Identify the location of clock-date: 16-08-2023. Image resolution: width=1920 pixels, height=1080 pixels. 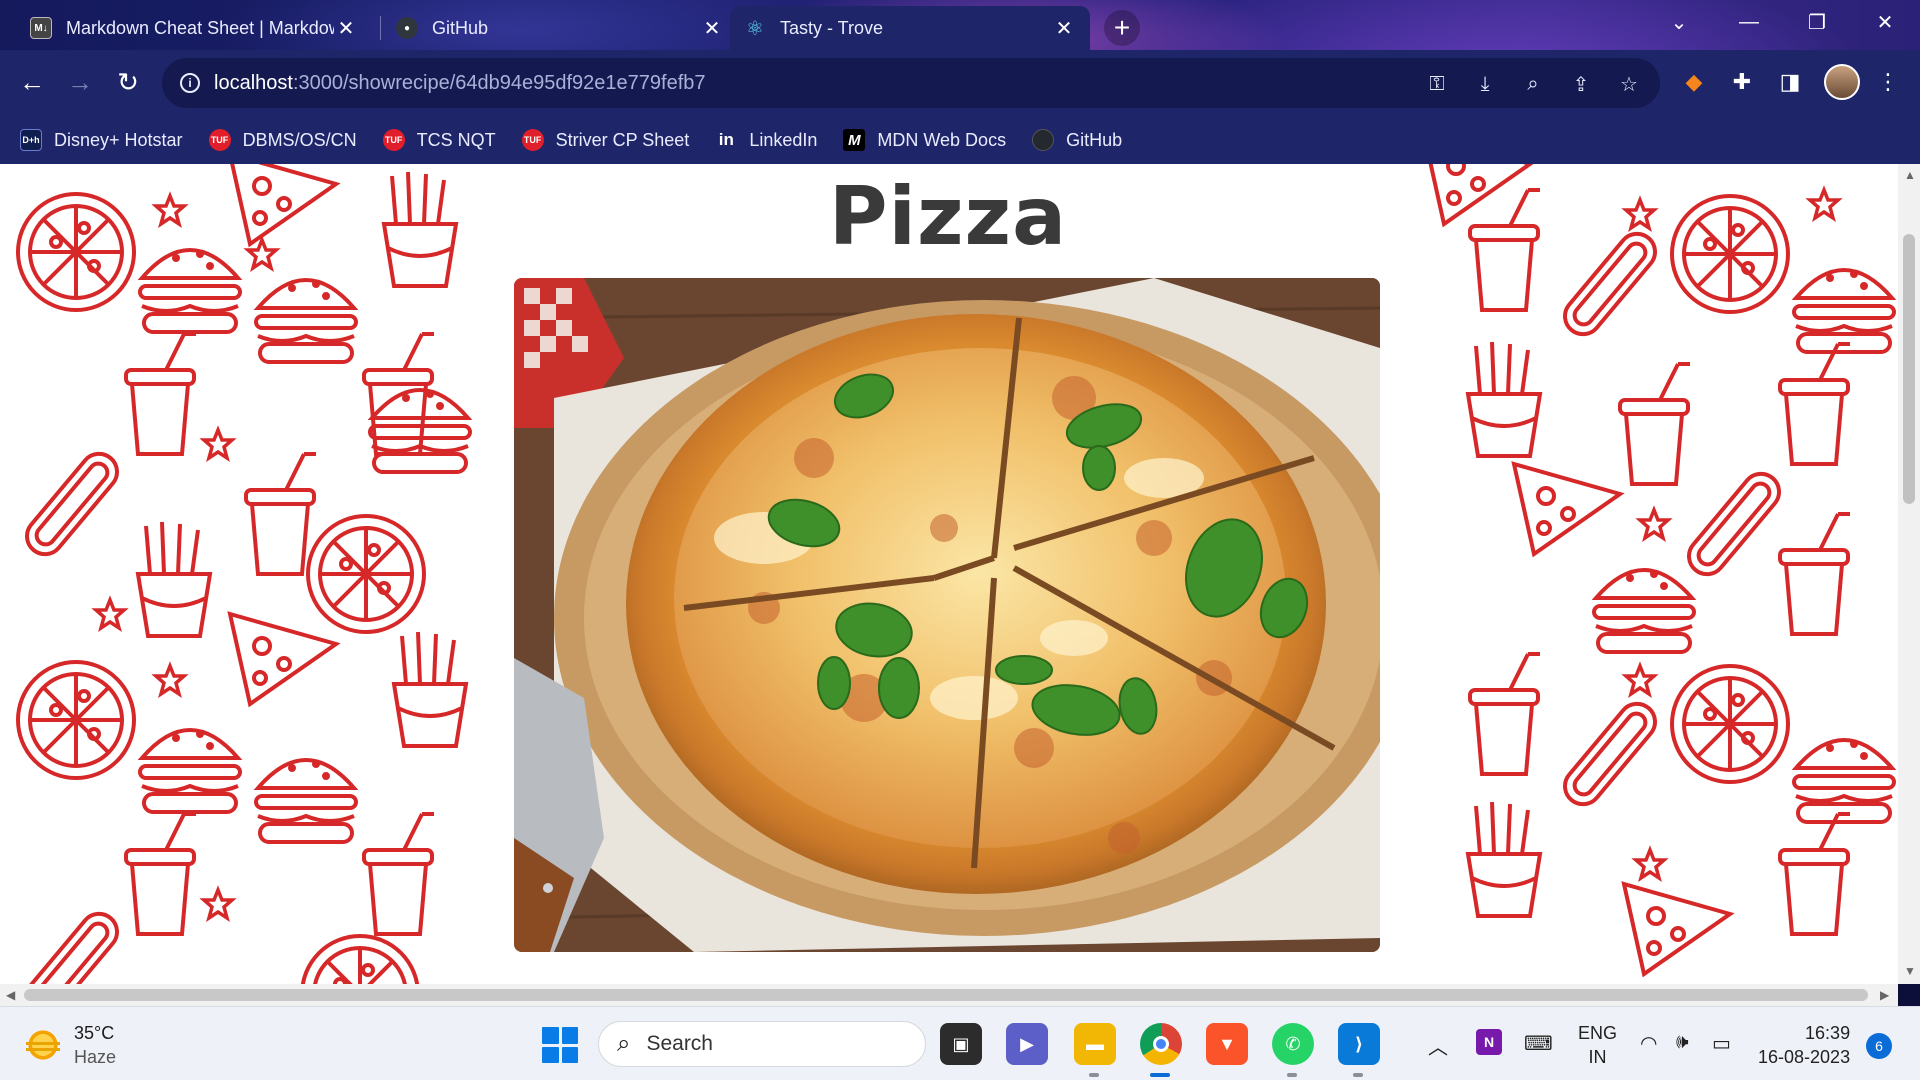
(1804, 1057).